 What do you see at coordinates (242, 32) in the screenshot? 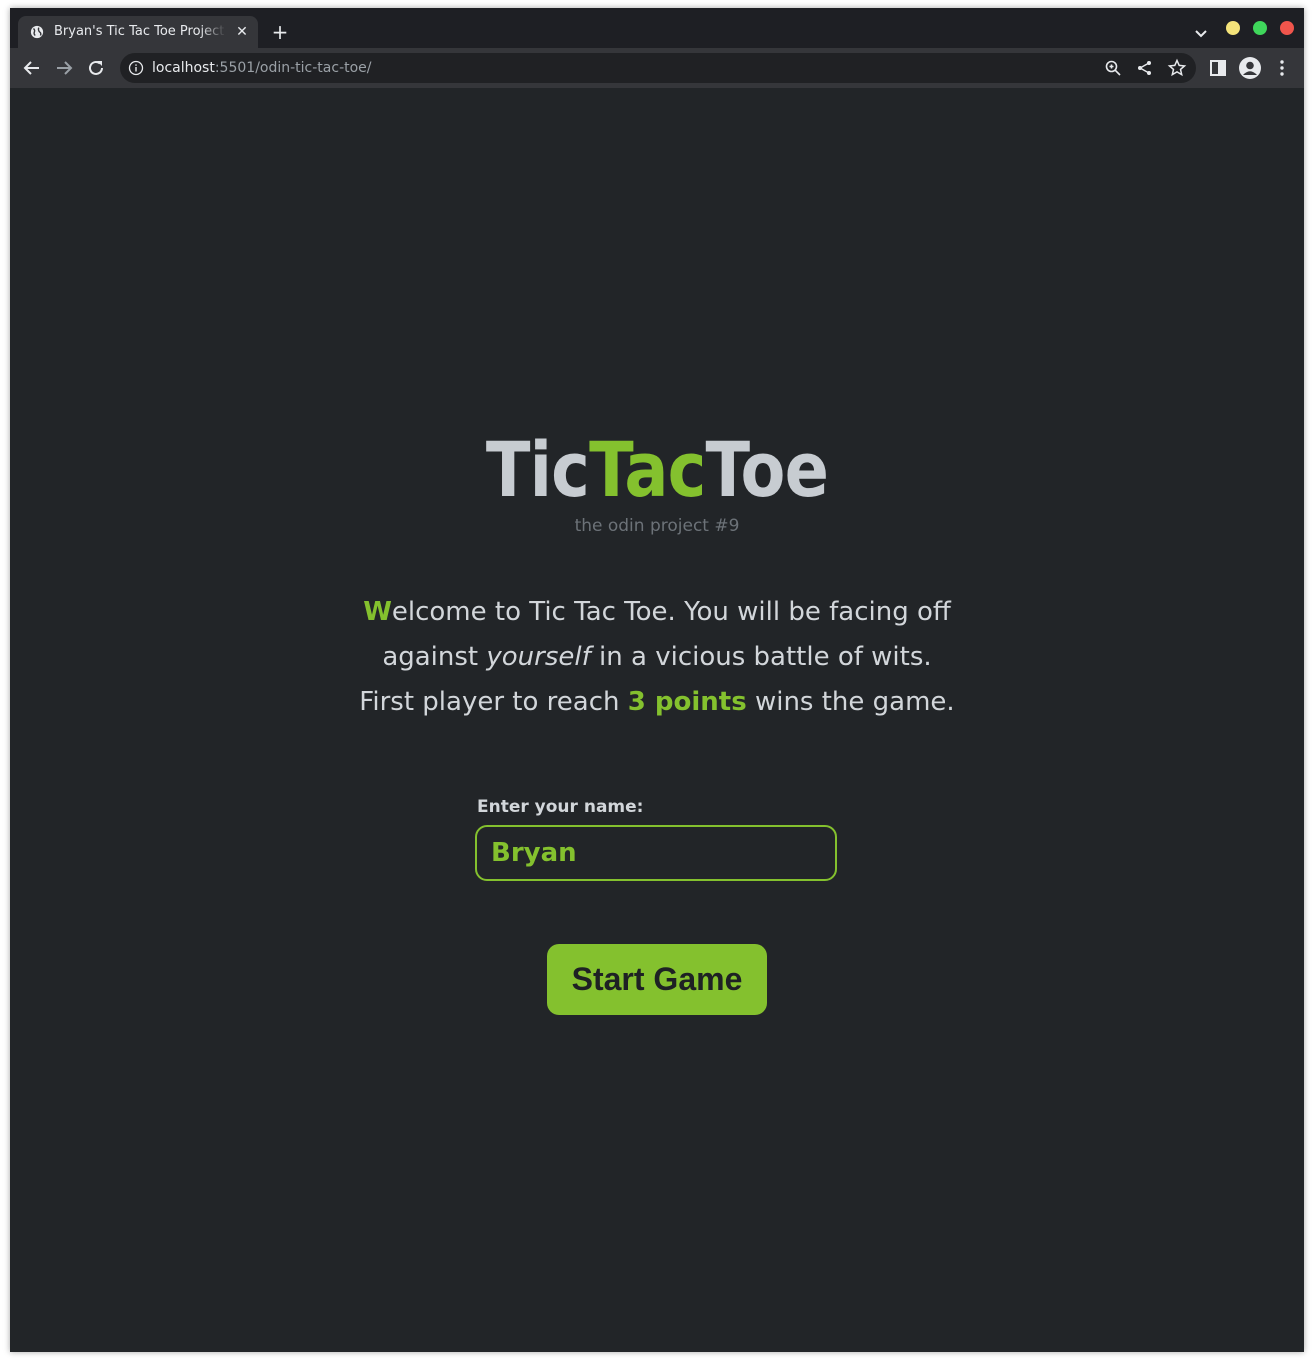
I see `tab-close-icon: ✕` at bounding box center [242, 32].